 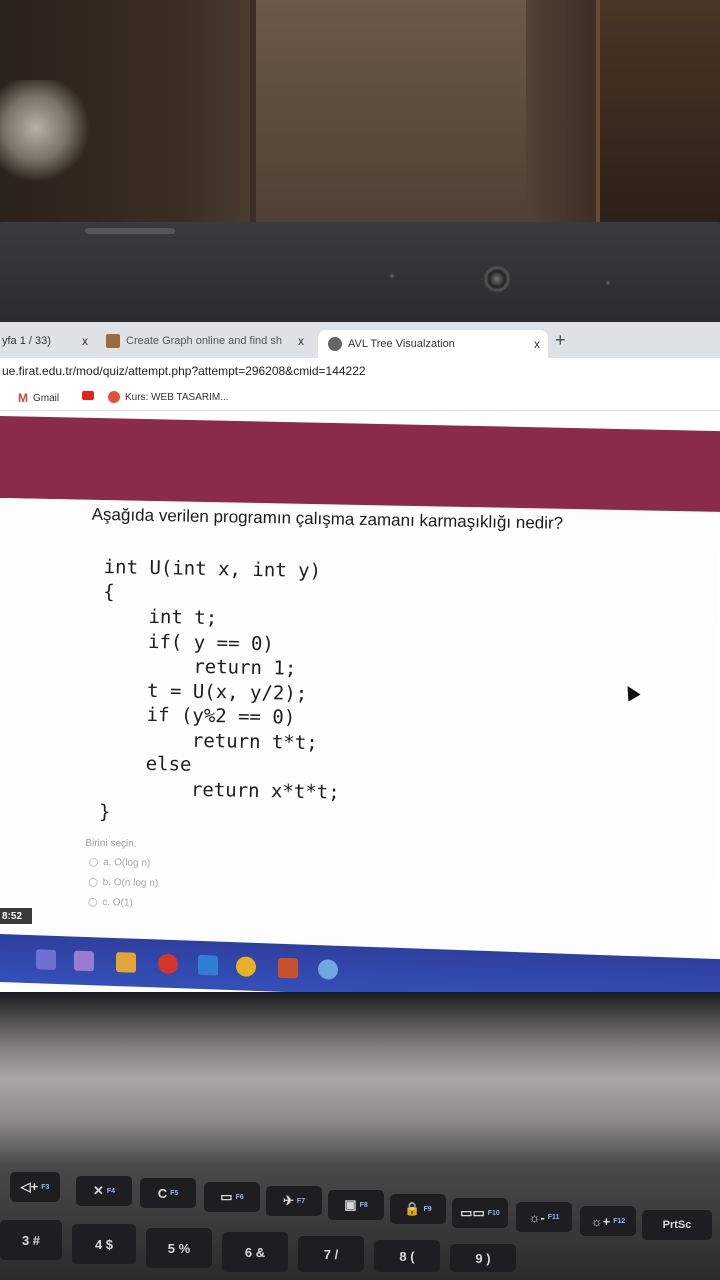 What do you see at coordinates (407, 1256) in the screenshot?
I see `key-8: 8 (` at bounding box center [407, 1256].